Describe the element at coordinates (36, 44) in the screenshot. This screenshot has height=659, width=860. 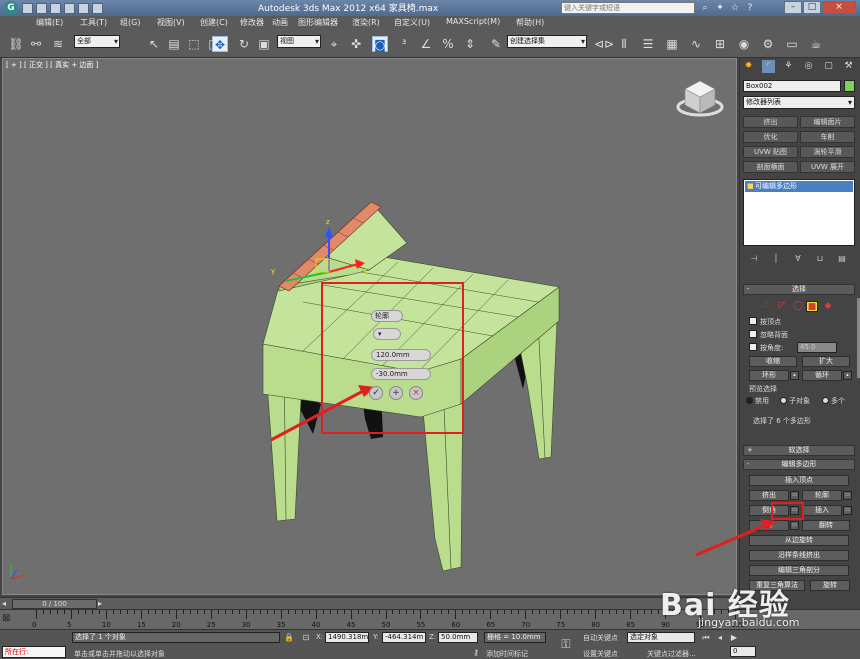
I see `unlink-icon: ⚯` at that location.